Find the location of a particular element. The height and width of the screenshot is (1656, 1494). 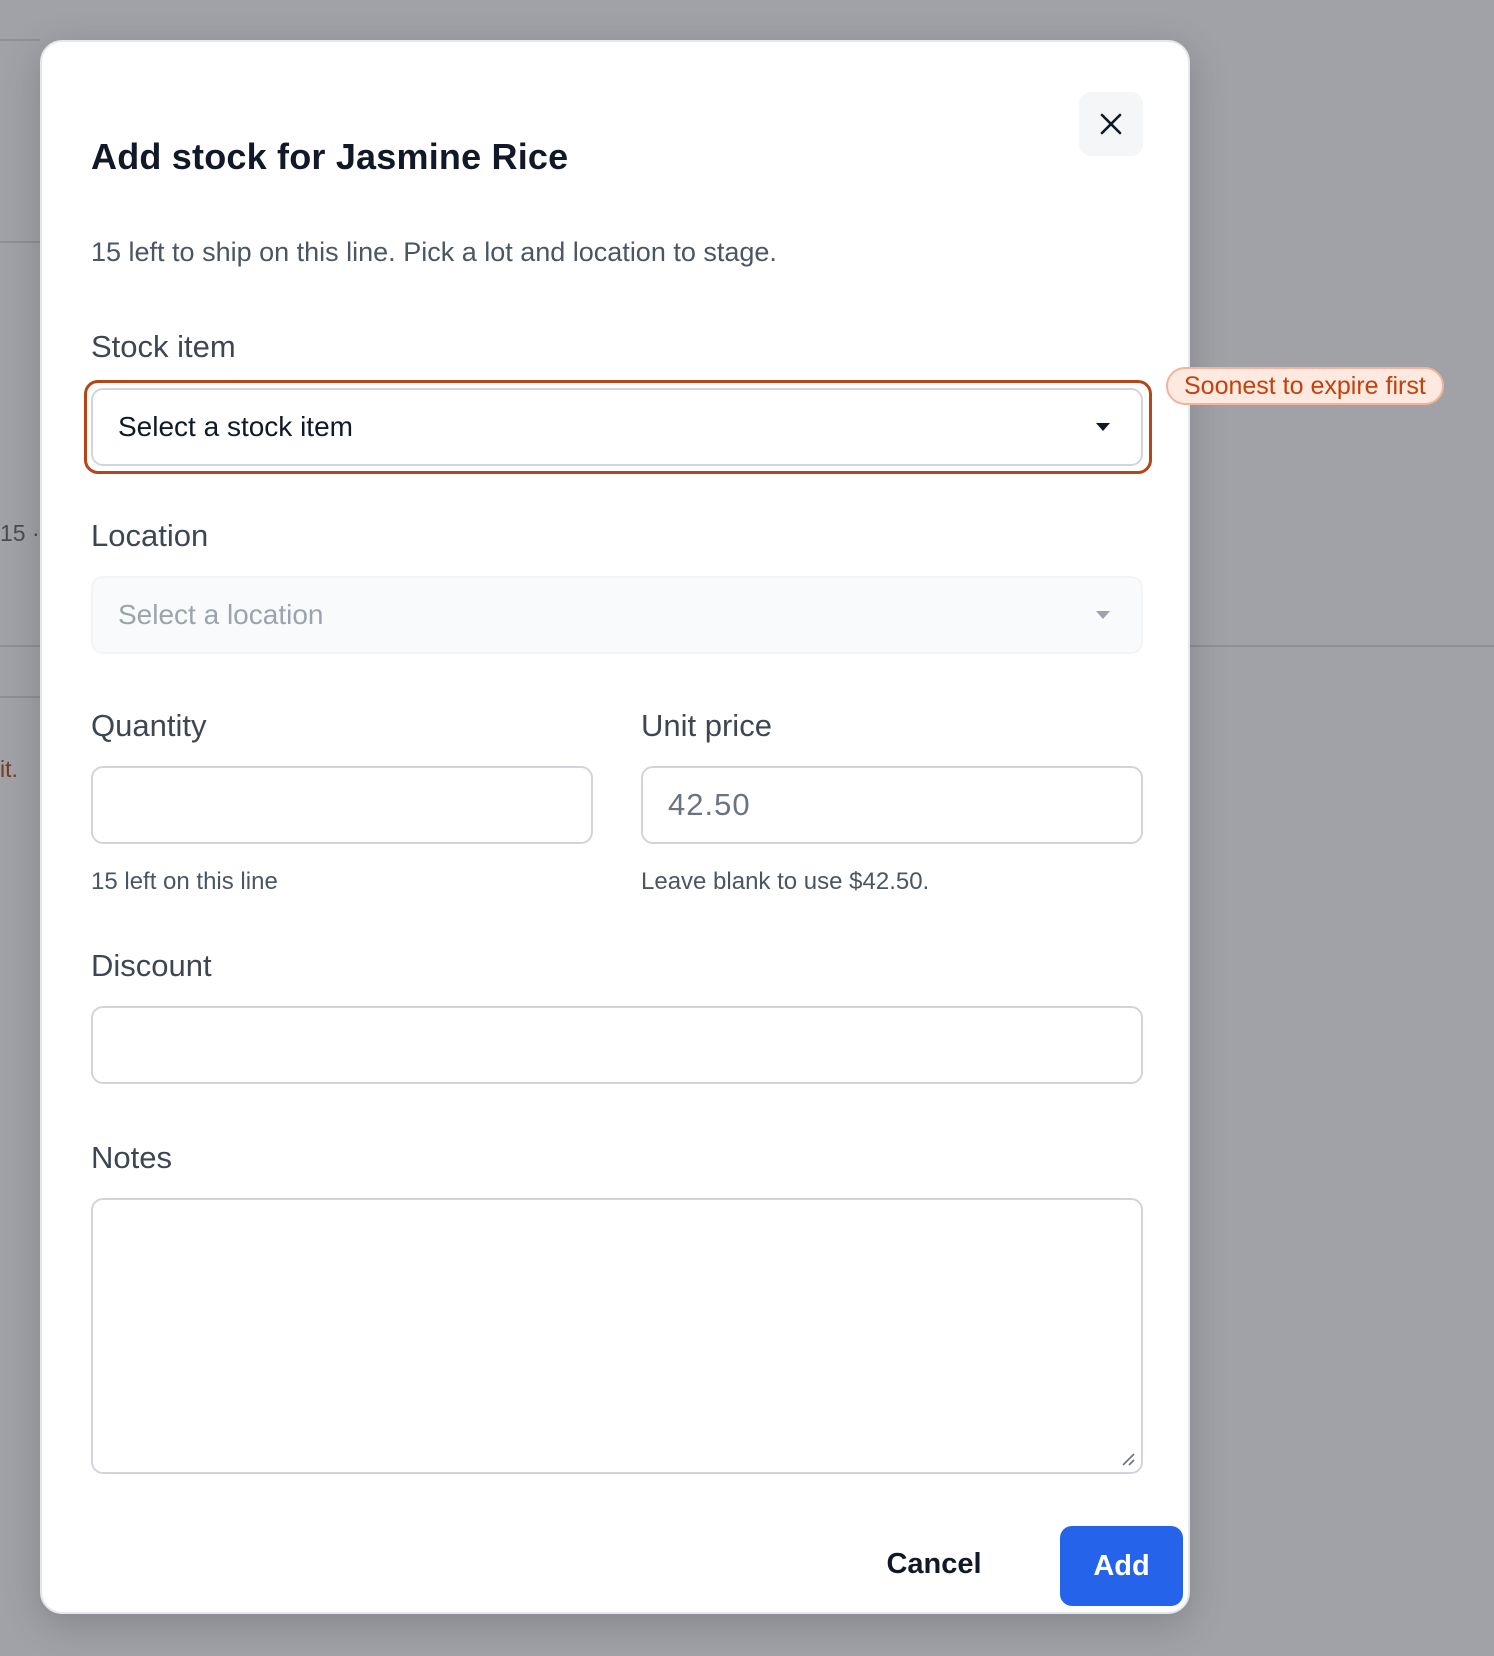

background-text: it. is located at coordinates (9, 769).